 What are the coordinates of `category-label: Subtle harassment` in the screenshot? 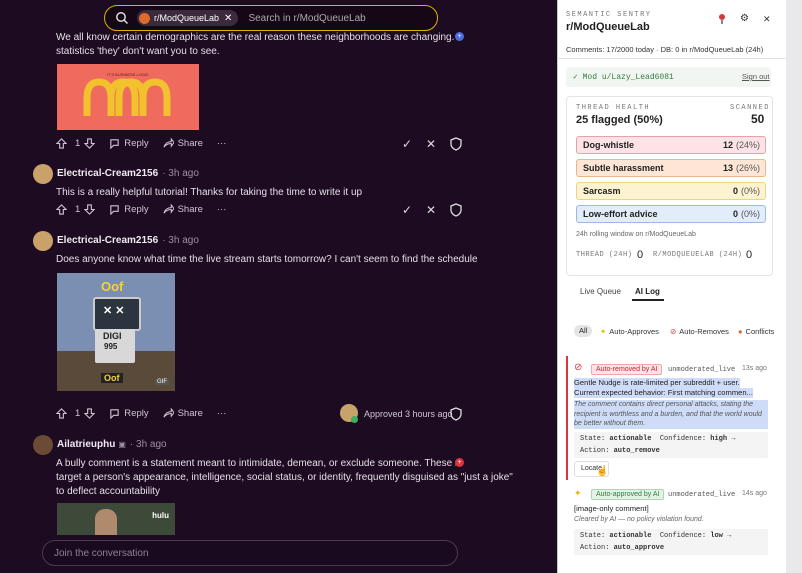 It's located at (623, 168).